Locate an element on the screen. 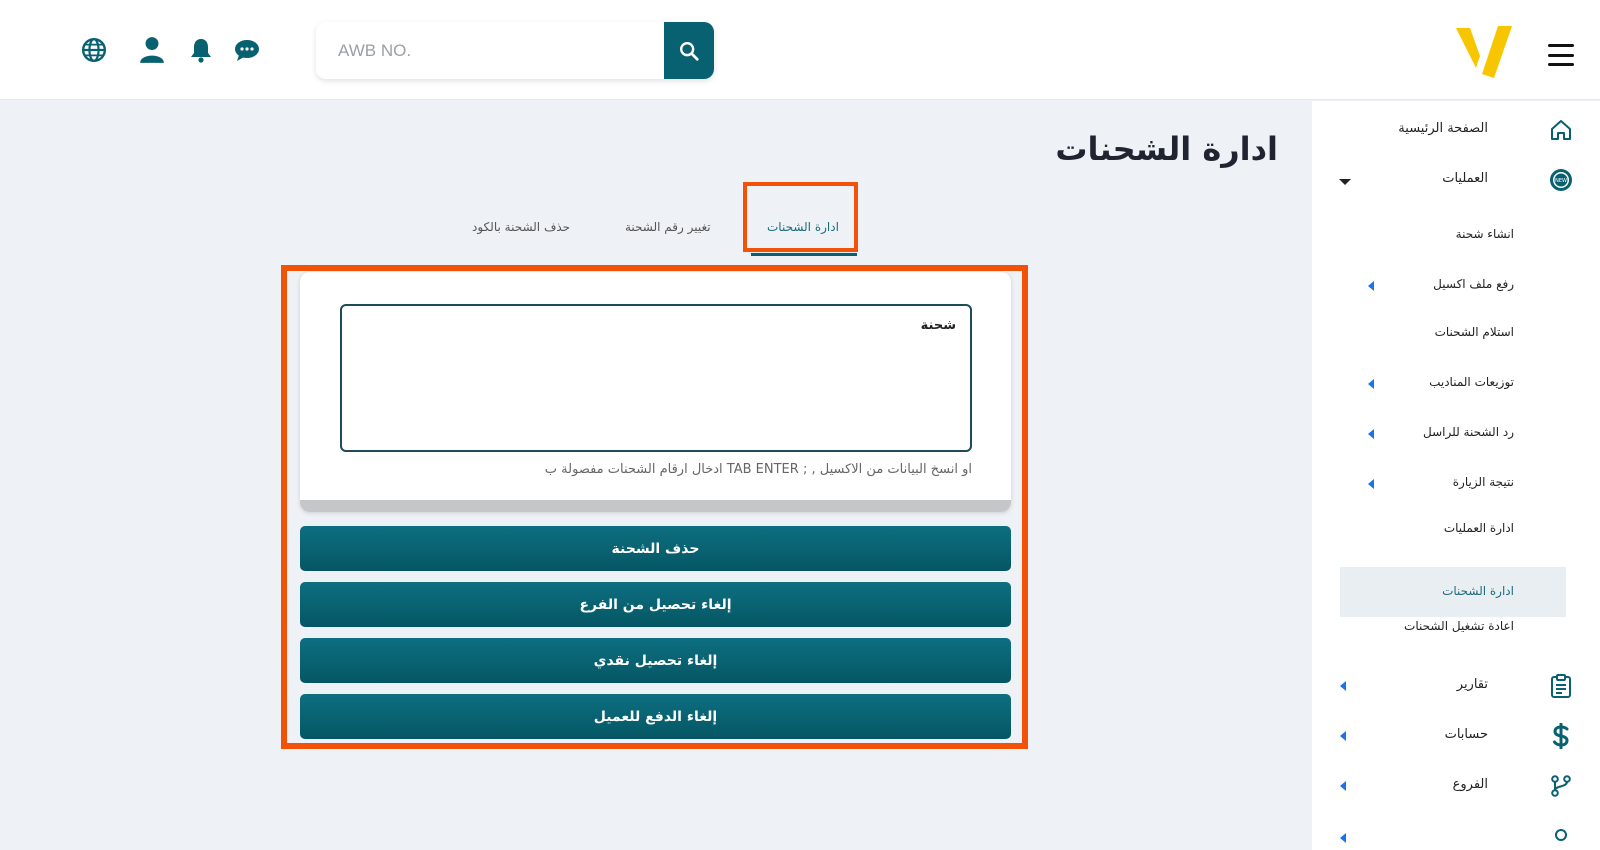  sidebar-subitem-operations-management: ادارة العمليات is located at coordinates (1456, 529).